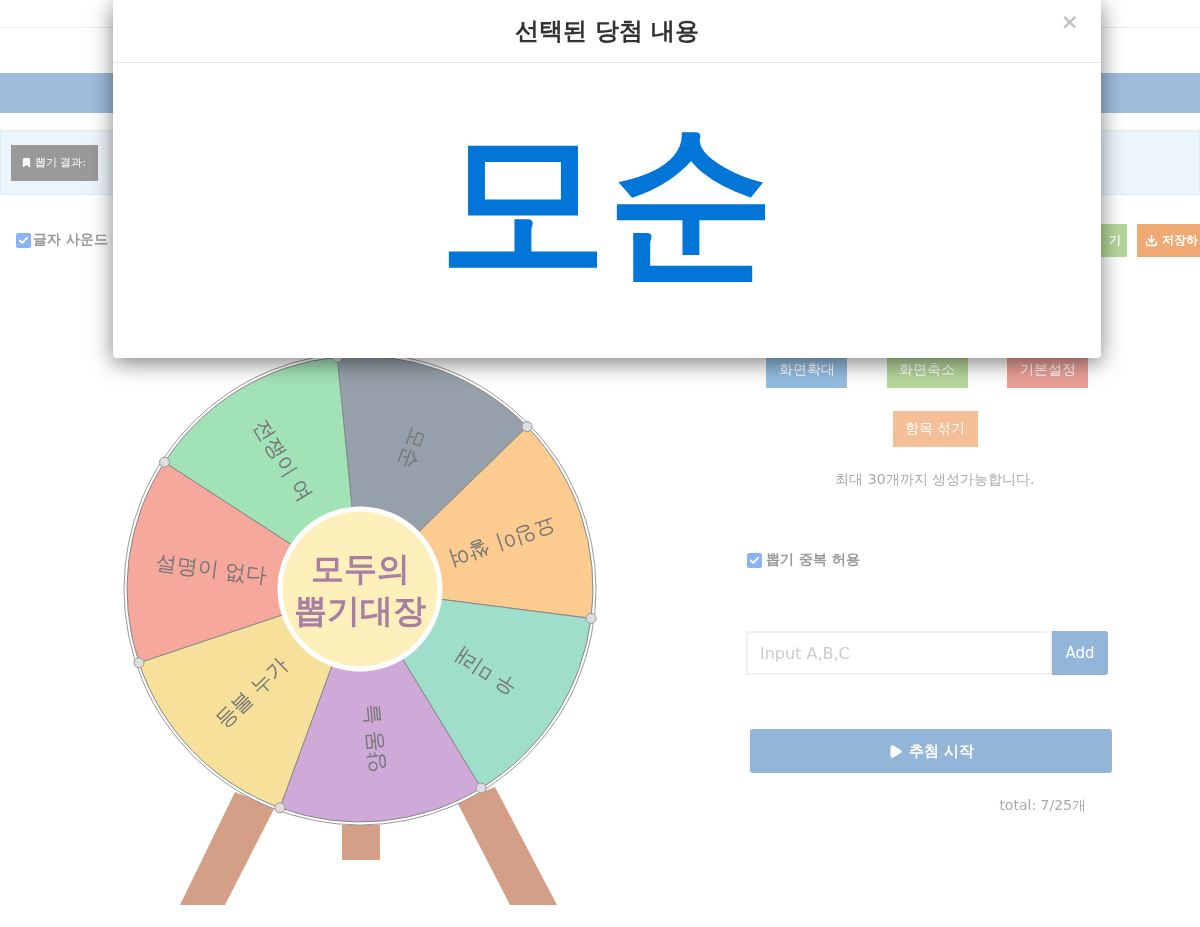 Image resolution: width=1200 pixels, height=927 pixels. Describe the element at coordinates (55, 162) in the screenshot. I see `result-label-button: 뽑기 결과:` at that location.